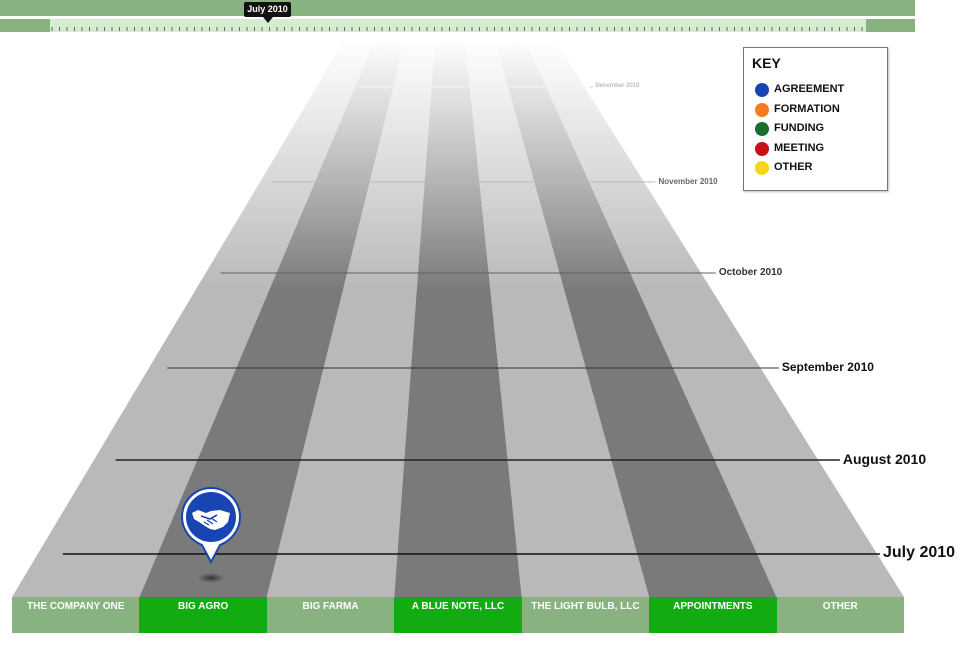 This screenshot has height=646, width=976. I want to click on month-label: October 2010, so click(750, 272).